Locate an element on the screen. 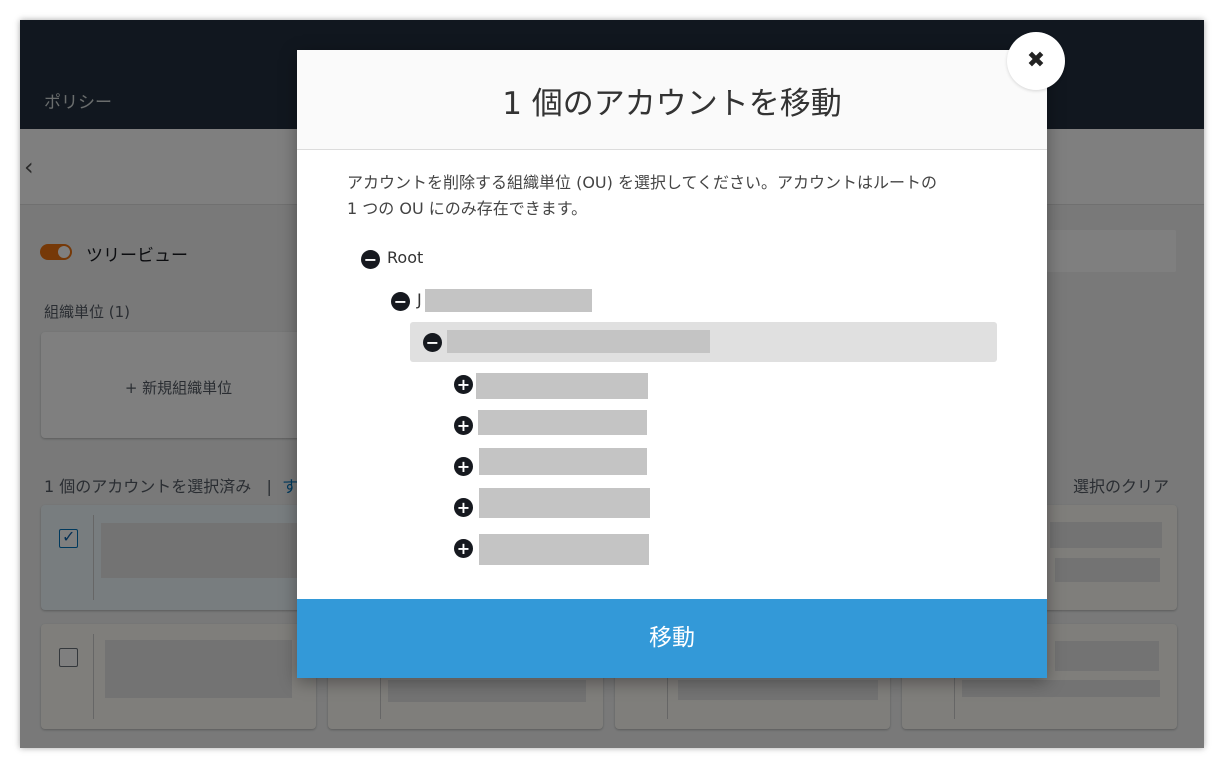 The width and height of the screenshot is (1224, 769). move-button: 移動 is located at coordinates (672, 638).